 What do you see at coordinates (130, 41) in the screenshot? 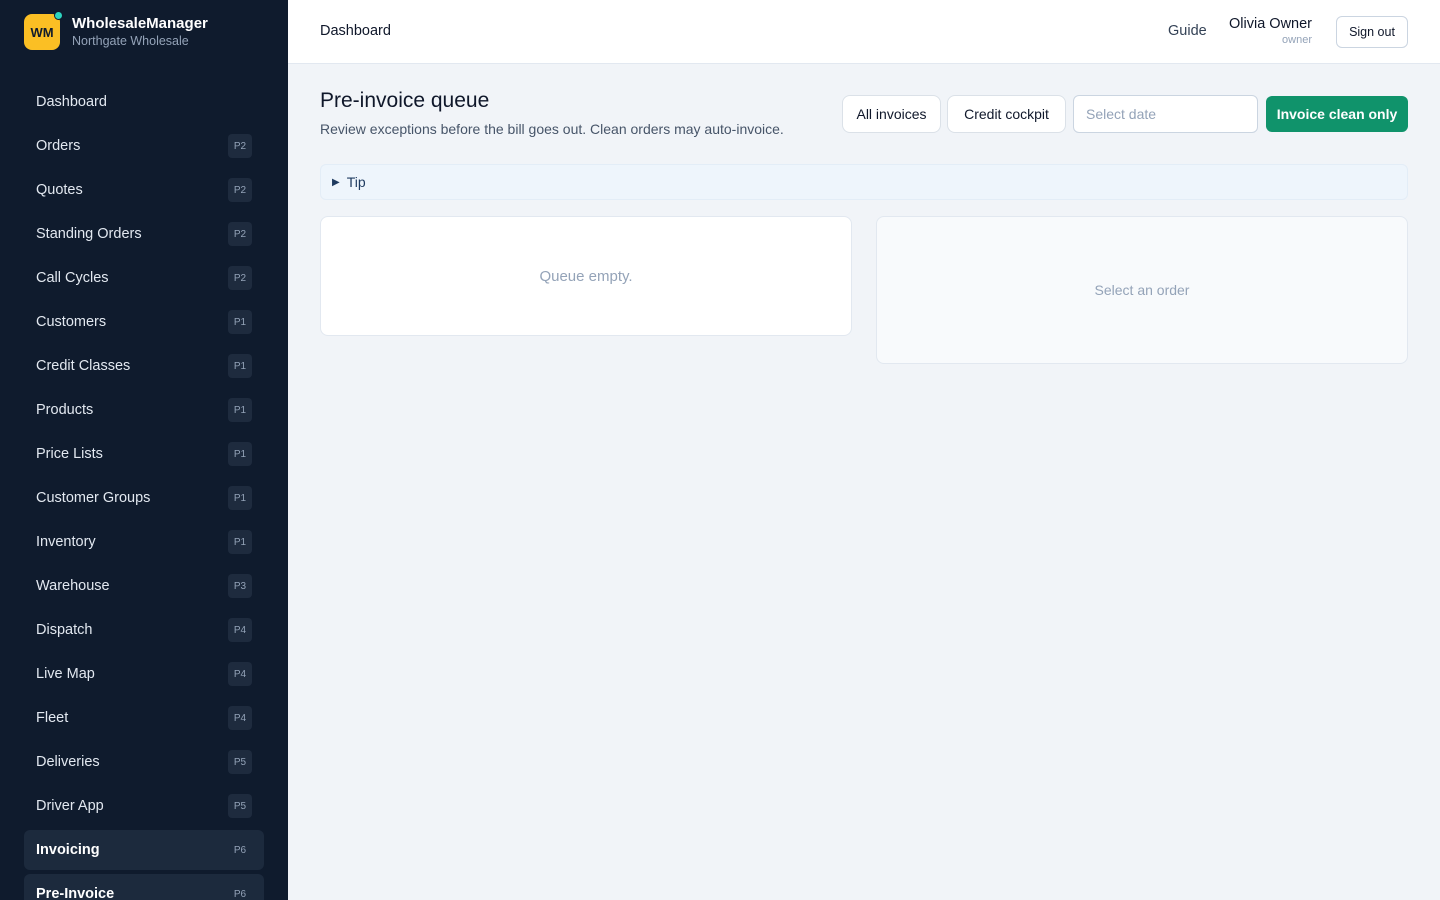
I see `organization-name: Northgate Wholesale` at bounding box center [130, 41].